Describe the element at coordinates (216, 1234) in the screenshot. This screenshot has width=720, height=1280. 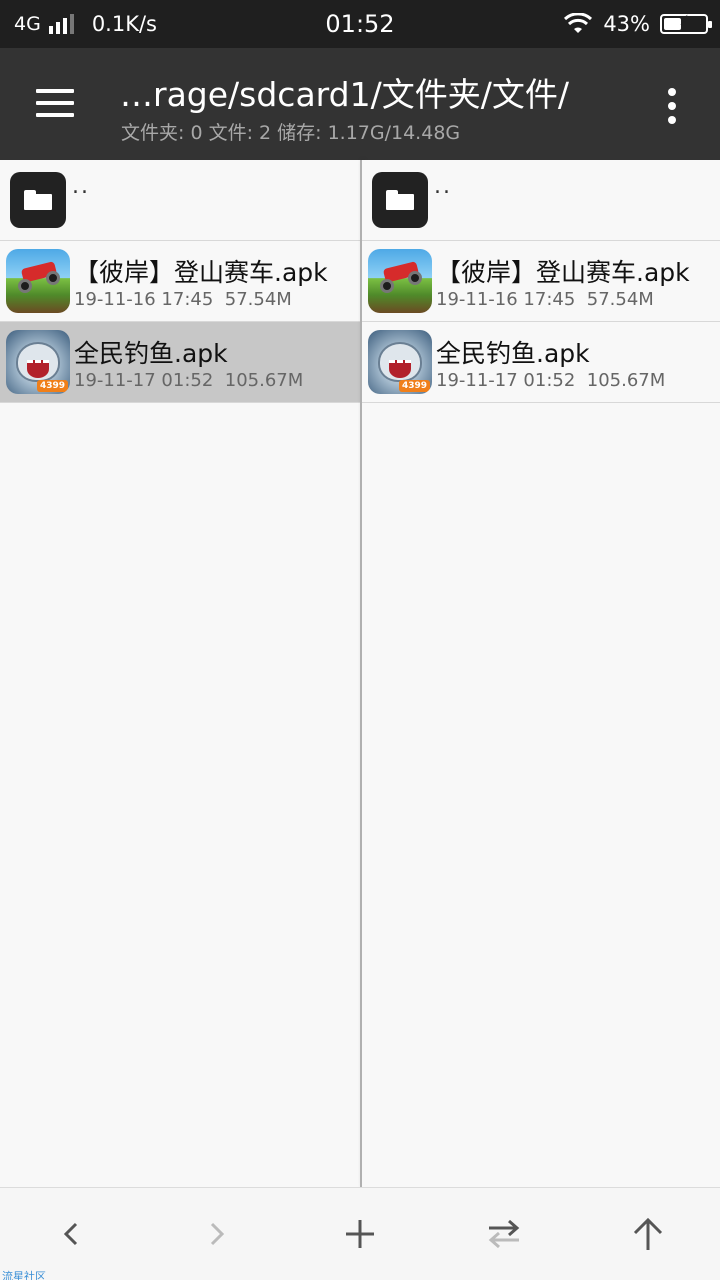
I see `forward-icon` at that location.